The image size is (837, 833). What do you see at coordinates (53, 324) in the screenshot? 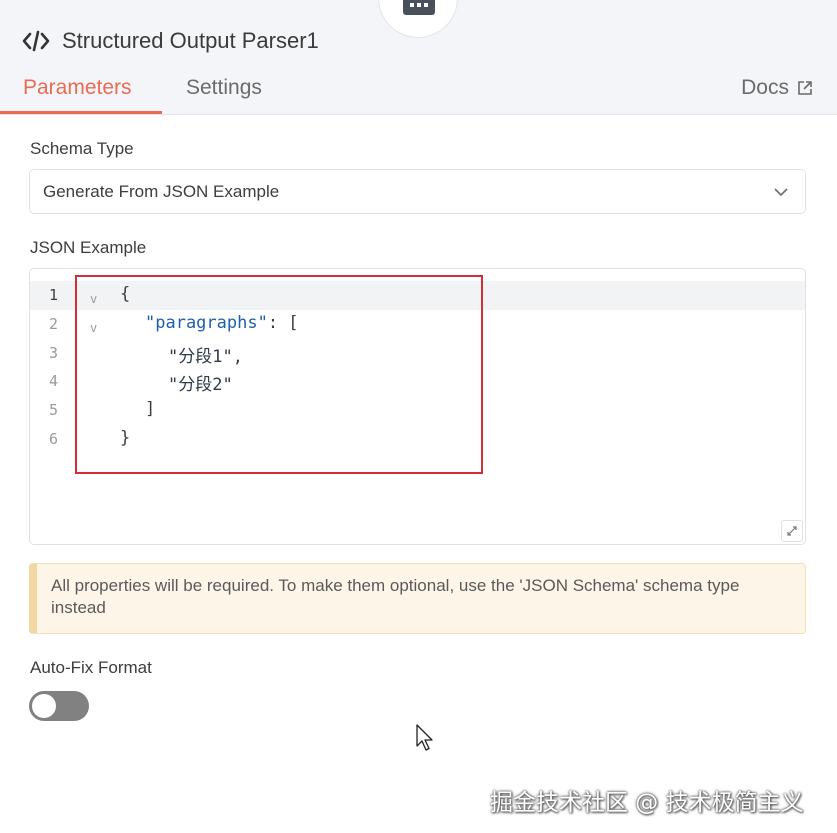
I see `line-number: 2` at bounding box center [53, 324].